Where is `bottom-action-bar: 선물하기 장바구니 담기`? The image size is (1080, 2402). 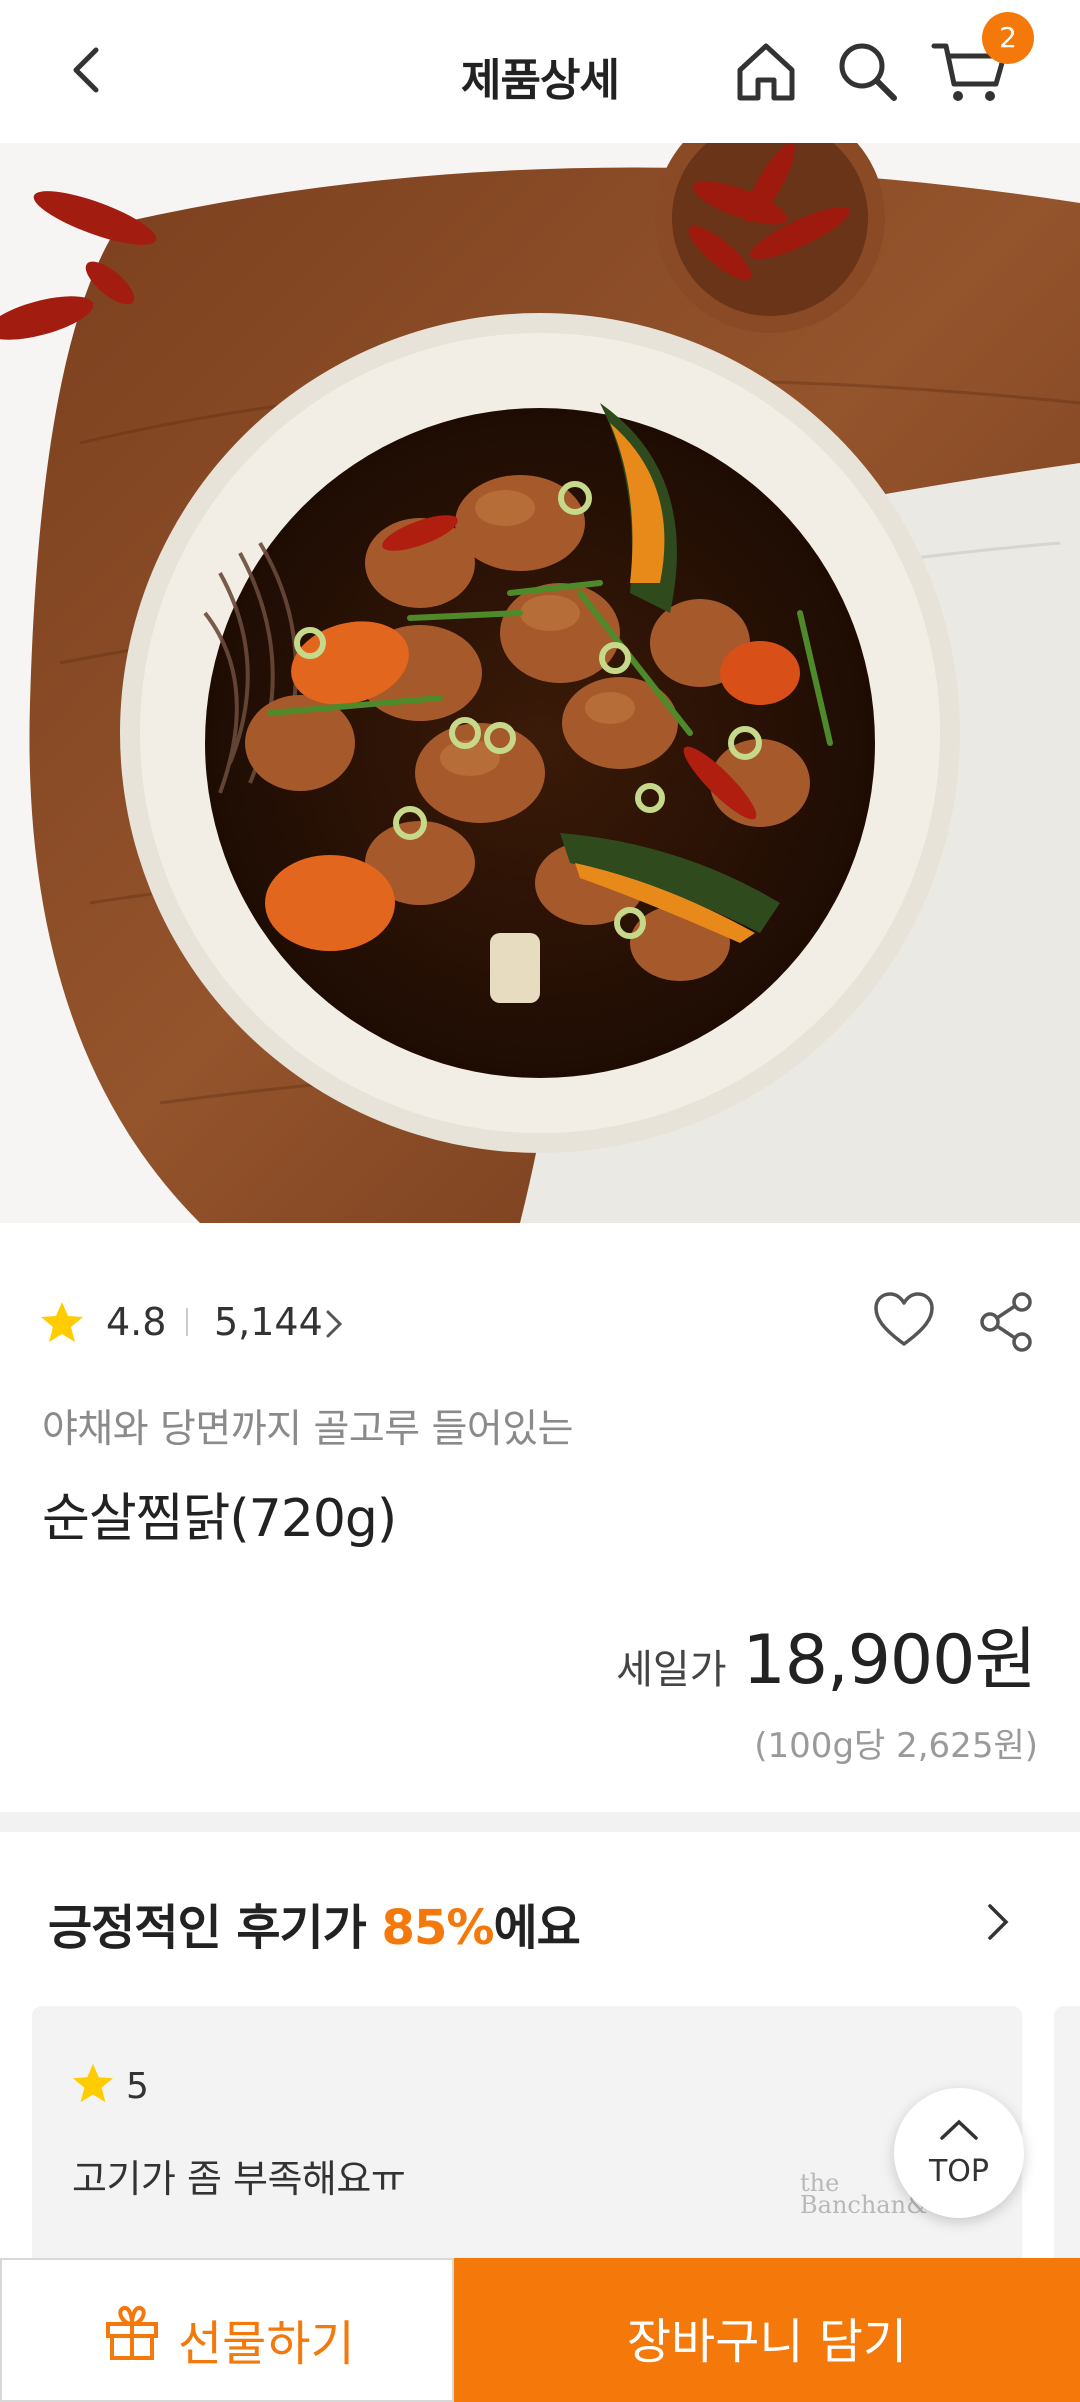 bottom-action-bar: 선물하기 장바구니 담기 is located at coordinates (540, 2330).